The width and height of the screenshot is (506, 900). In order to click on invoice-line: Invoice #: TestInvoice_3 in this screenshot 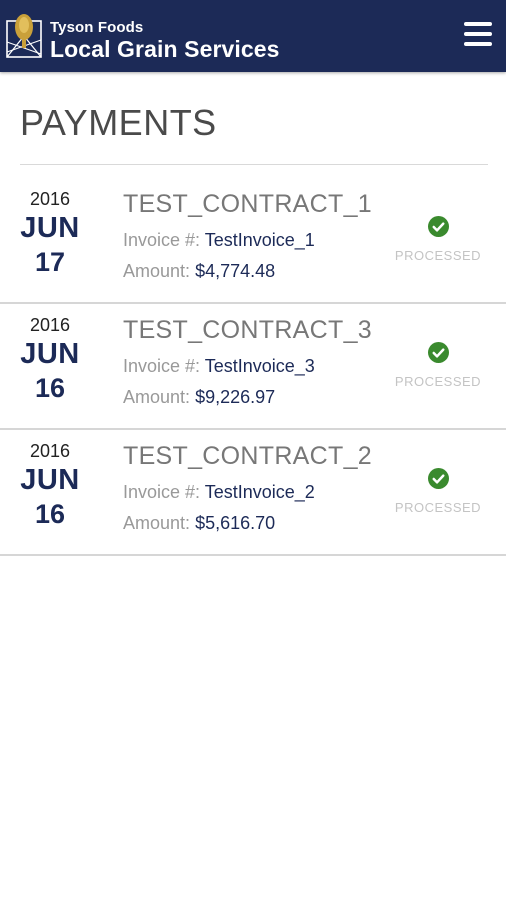, I will do `click(247, 366)`.